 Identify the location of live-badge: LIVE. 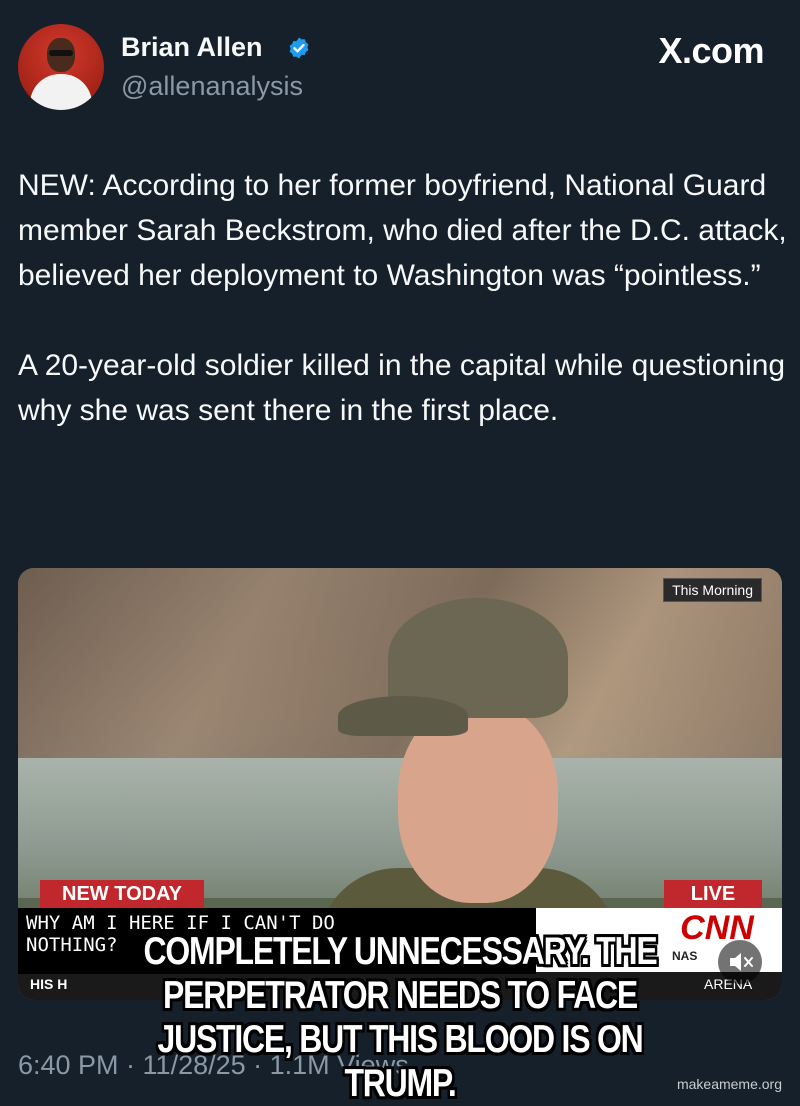
(713, 894).